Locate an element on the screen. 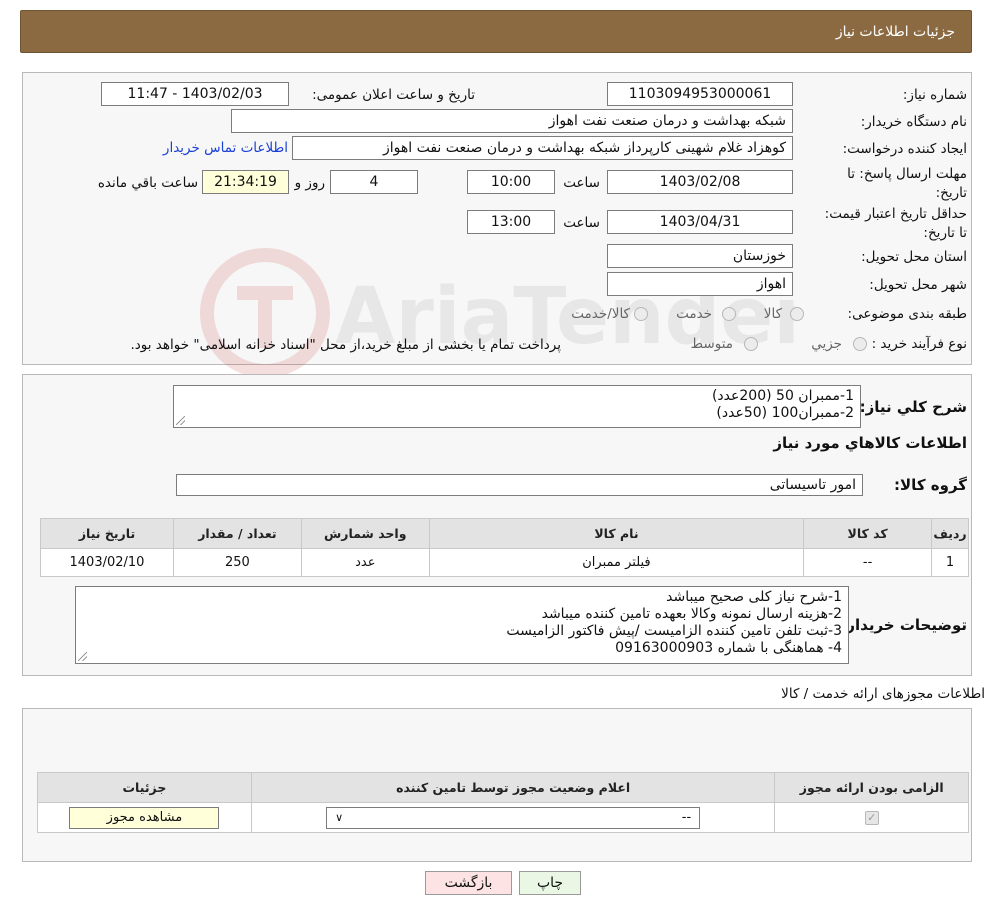 The height and width of the screenshot is (915, 985). creator-label: ایجاد کننده درخواست: is located at coordinates (904, 149).